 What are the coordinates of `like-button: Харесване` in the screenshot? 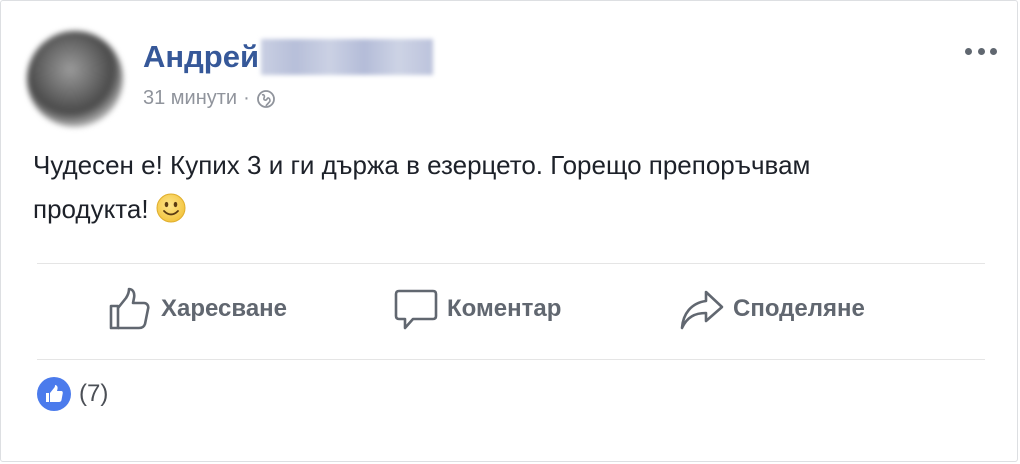 It's located at (197, 309).